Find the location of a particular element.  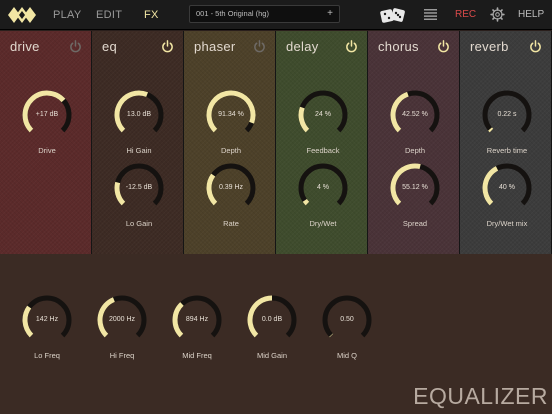

drive-power-icon is located at coordinates (75, 46).